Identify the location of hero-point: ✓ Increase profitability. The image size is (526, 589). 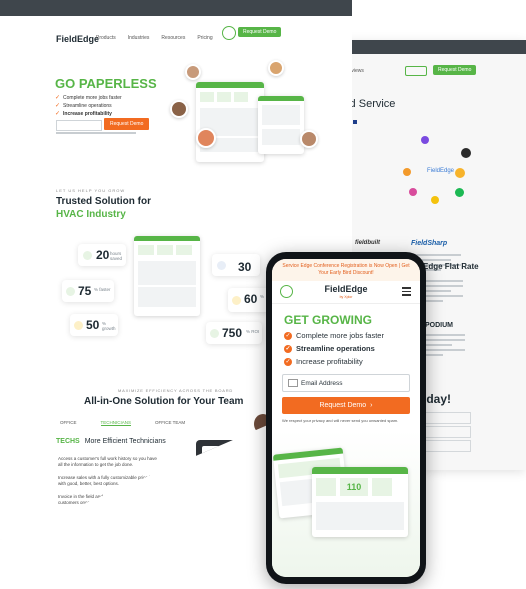
(83, 114).